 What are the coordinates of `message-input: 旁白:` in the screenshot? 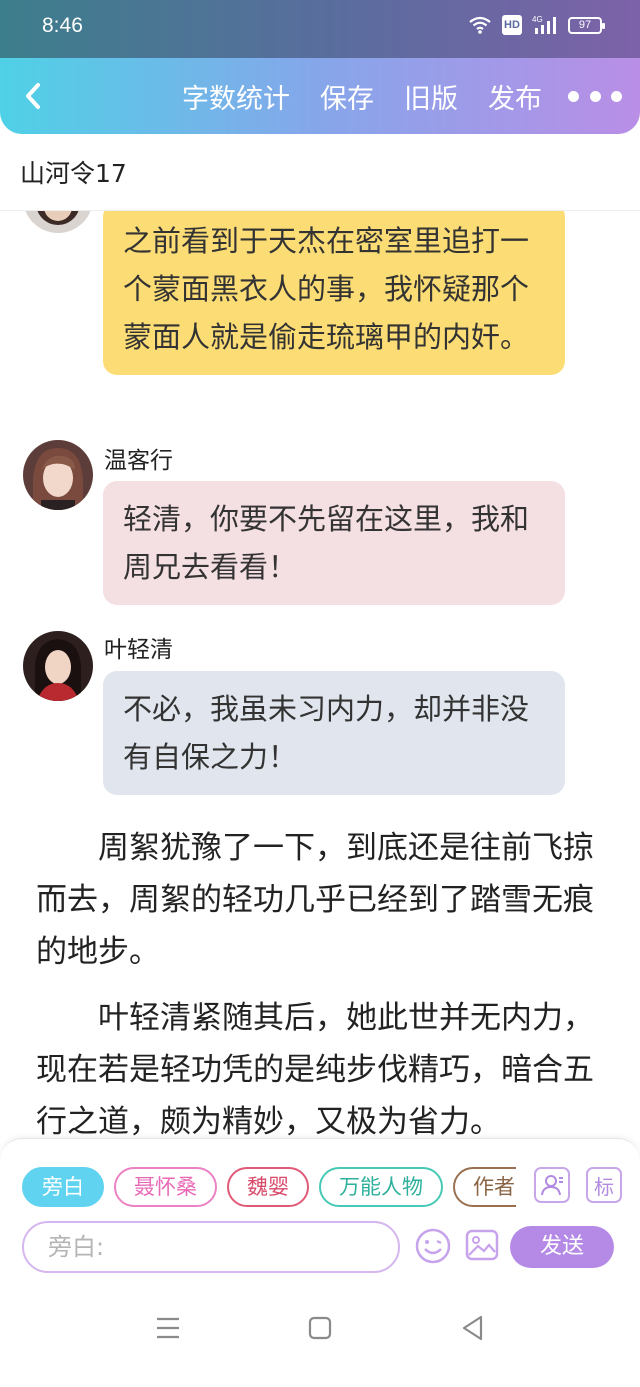 It's located at (211, 1247).